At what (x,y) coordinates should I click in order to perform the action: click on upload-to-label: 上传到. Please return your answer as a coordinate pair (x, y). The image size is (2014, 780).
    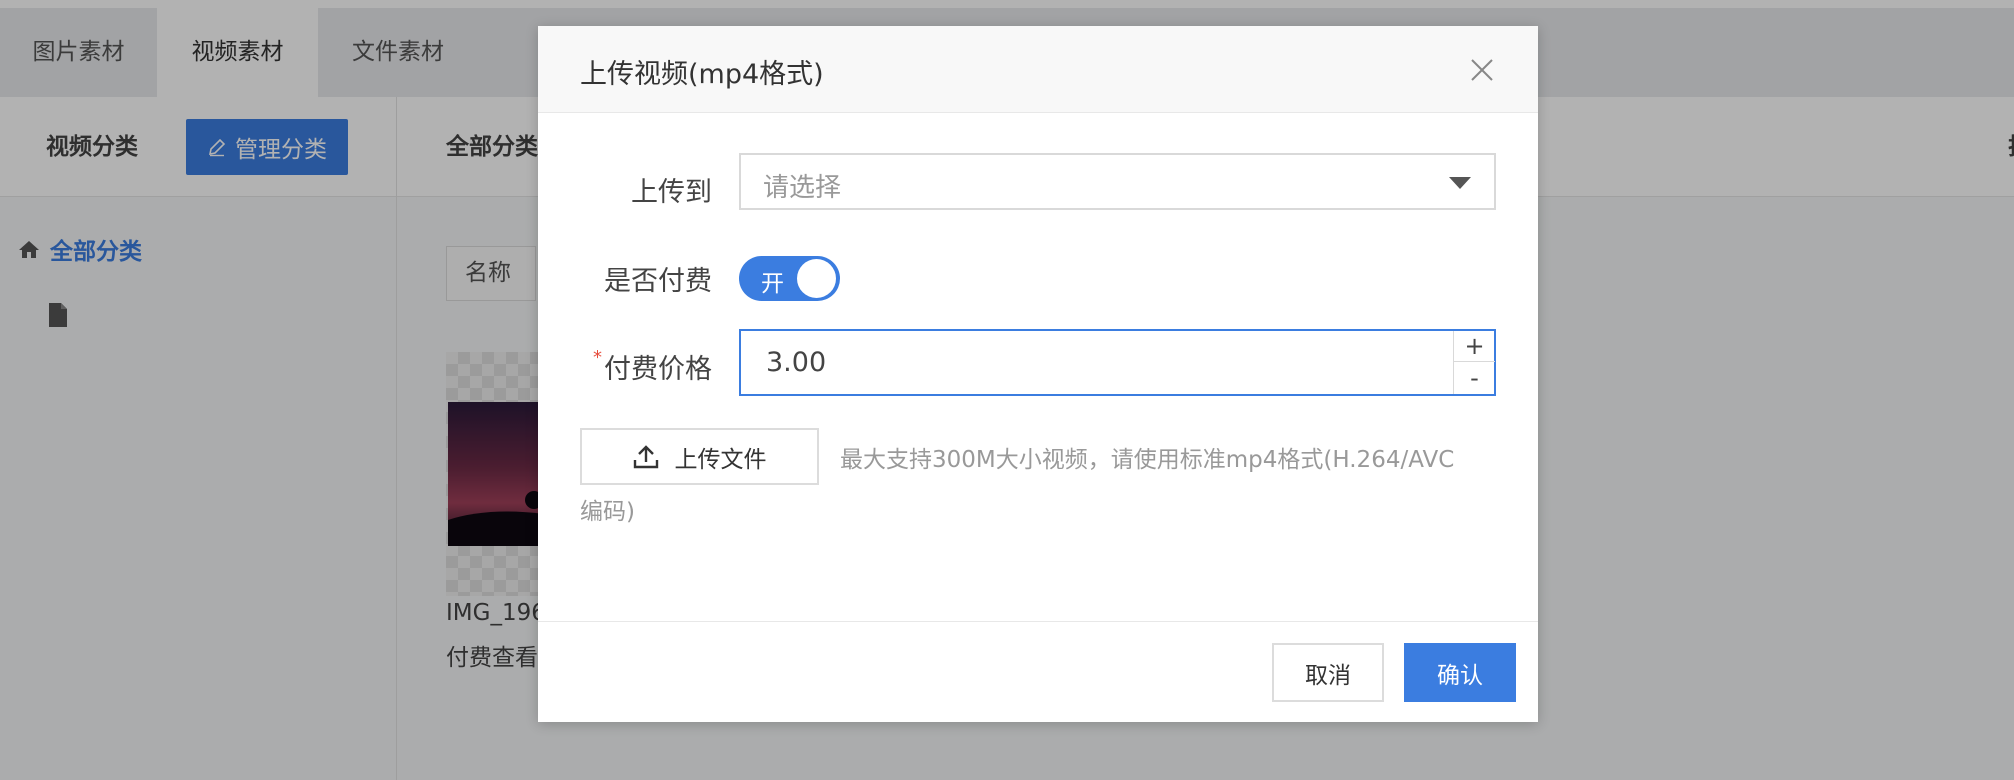
    Looking at the image, I should click on (671, 192).